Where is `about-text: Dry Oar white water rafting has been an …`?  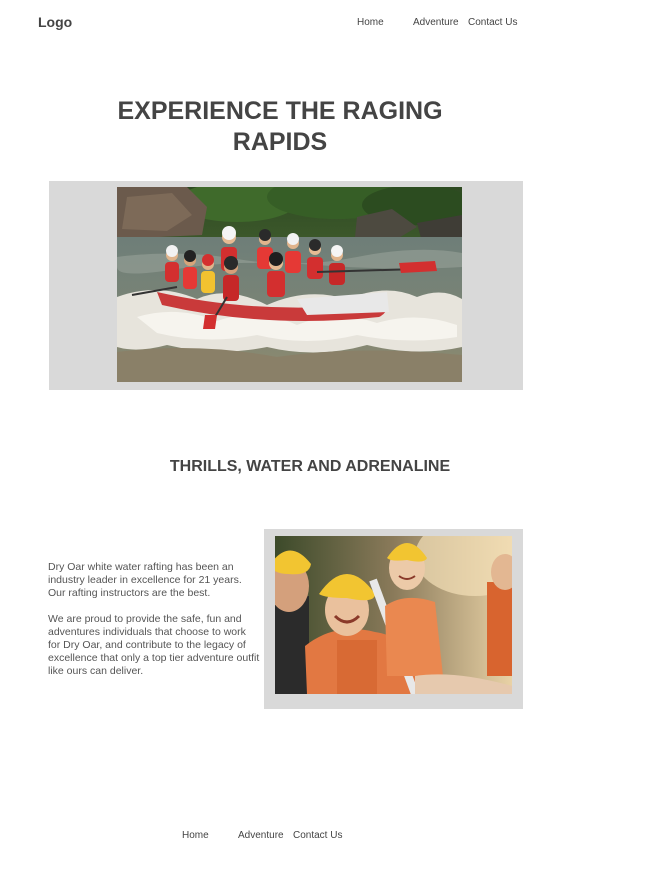 about-text: Dry Oar white water rafting has been an … is located at coordinates (154, 626).